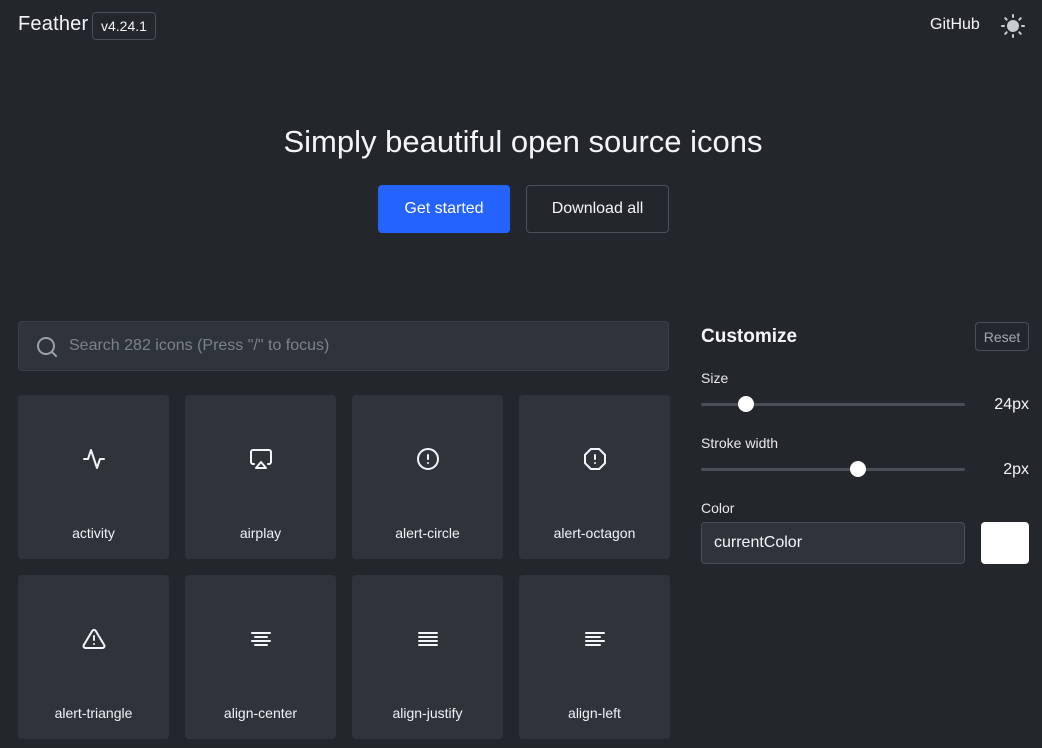 The image size is (1042, 748). I want to click on customize-title: Customize, so click(749, 336).